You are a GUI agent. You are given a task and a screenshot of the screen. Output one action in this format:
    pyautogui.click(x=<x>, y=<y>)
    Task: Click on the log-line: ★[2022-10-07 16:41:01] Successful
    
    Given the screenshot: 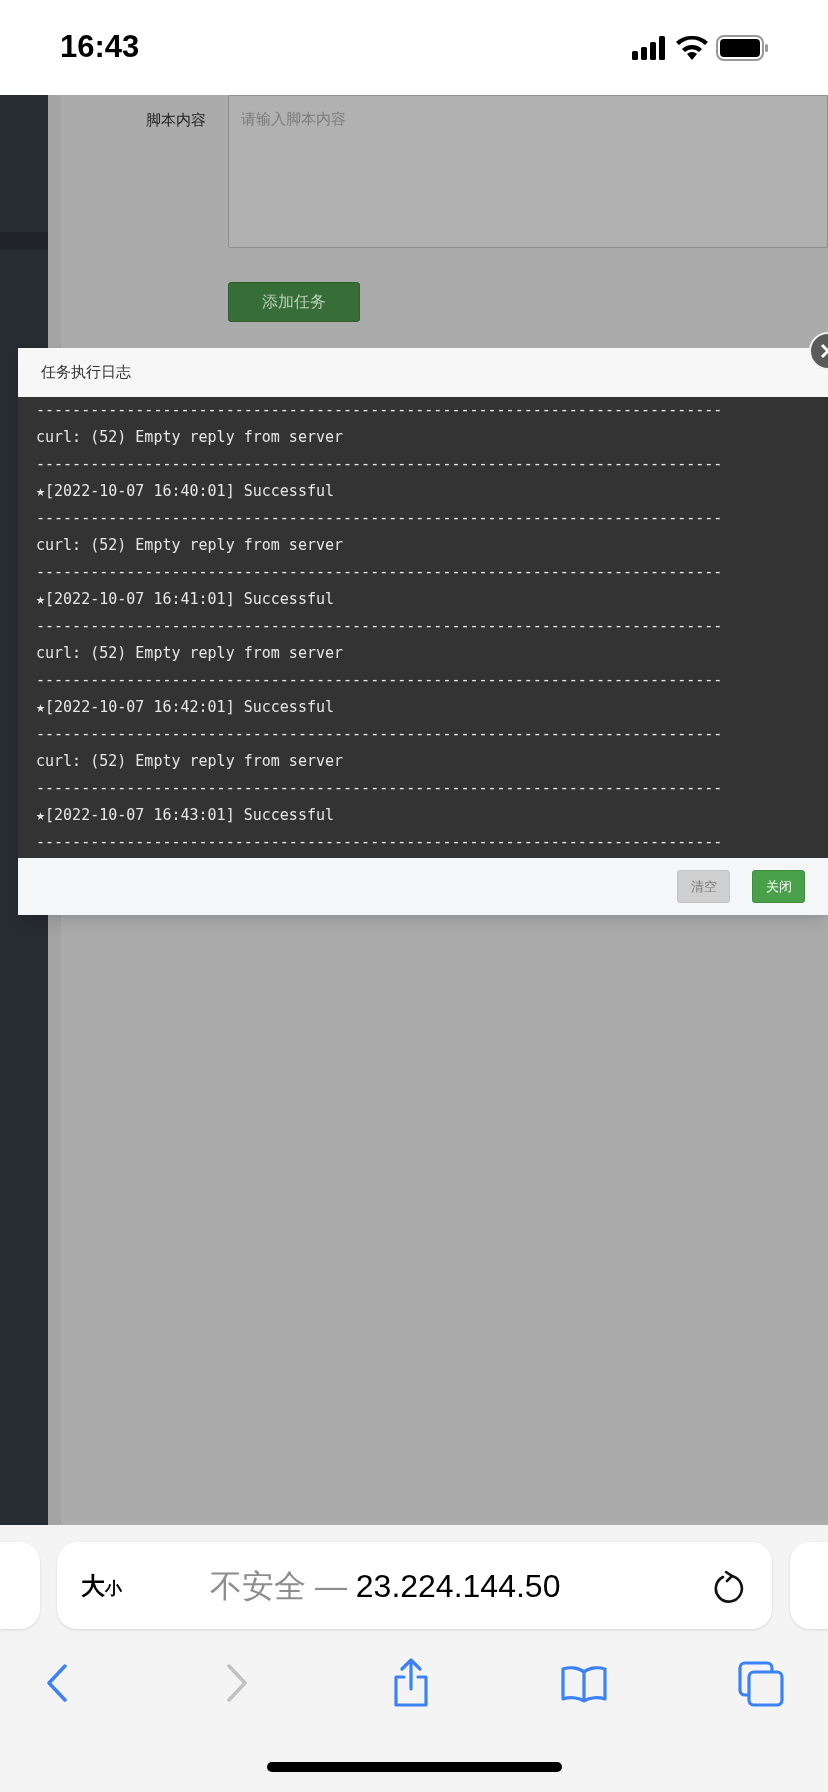 What is the action you would take?
    pyautogui.click(x=185, y=599)
    